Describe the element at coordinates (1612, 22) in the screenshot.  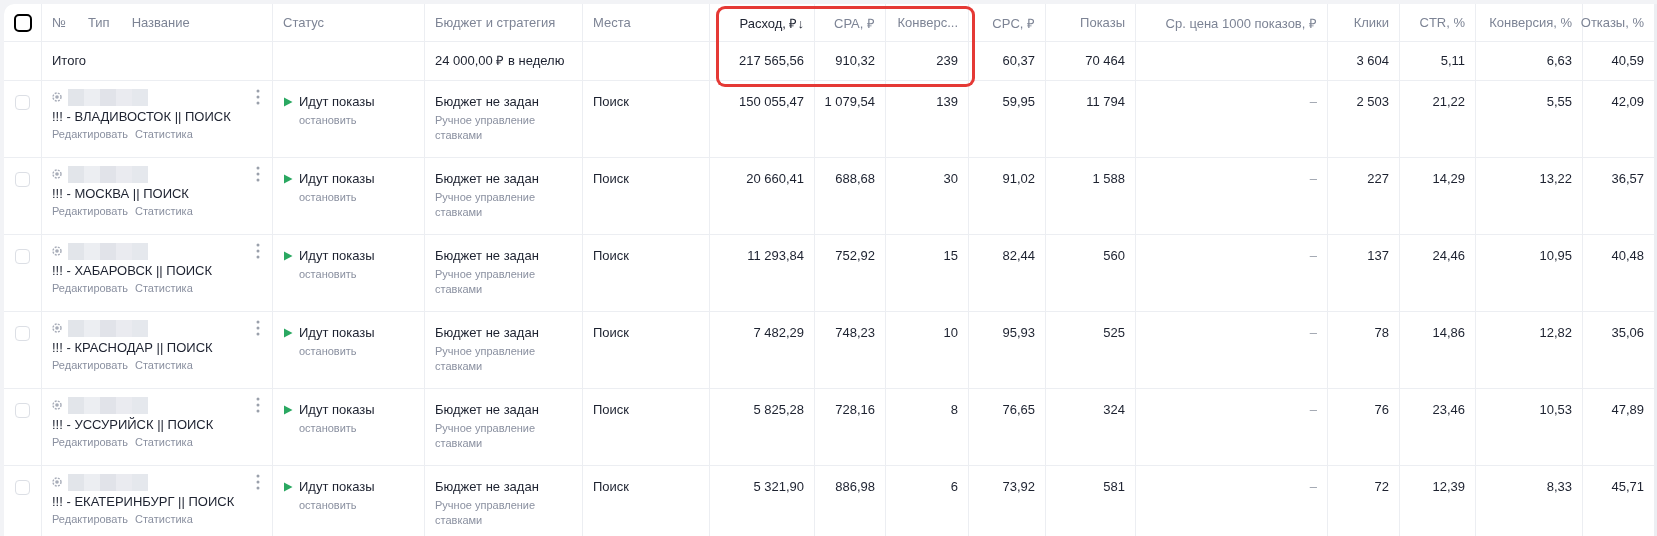
I see `column-header: Отказы, %` at that location.